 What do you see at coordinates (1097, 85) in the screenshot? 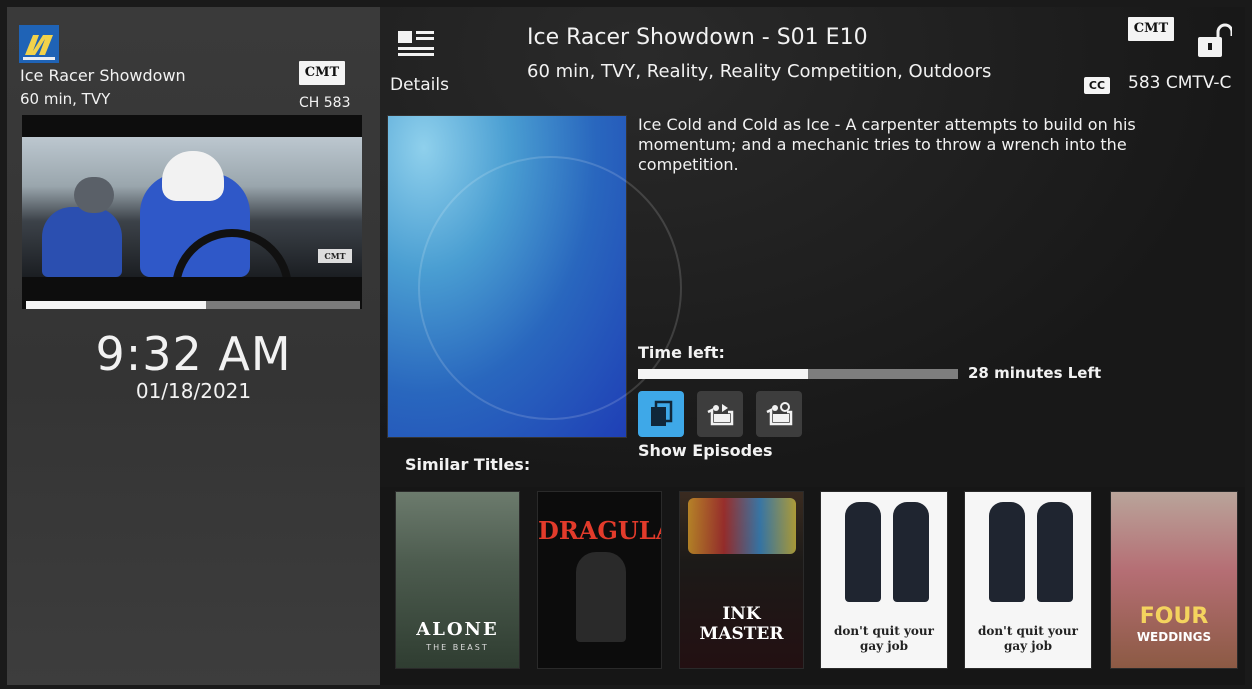
I see `cc-icon: CC` at bounding box center [1097, 85].